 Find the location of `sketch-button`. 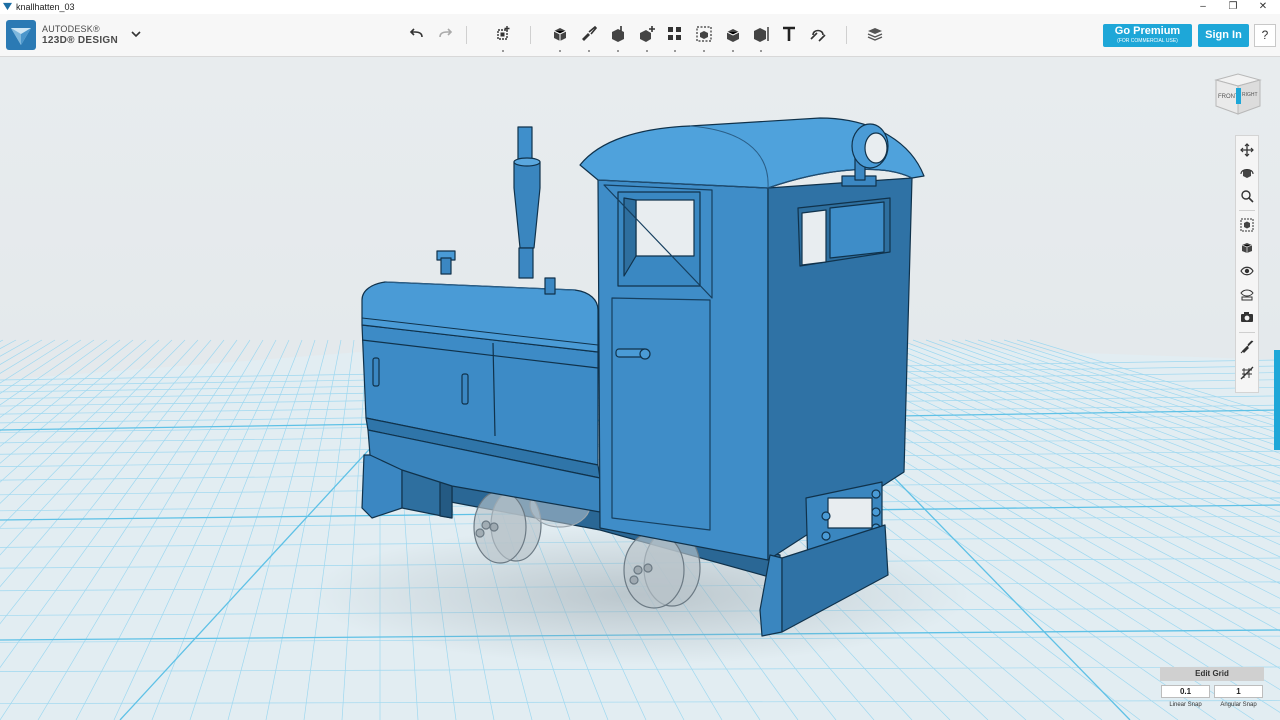

sketch-button is located at coordinates (589, 36).